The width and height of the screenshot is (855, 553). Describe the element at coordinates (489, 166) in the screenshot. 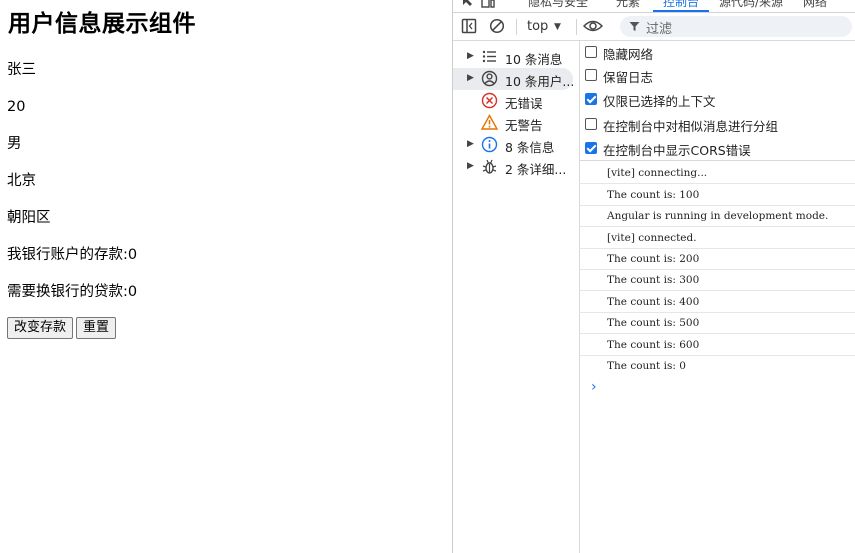

I see `bug-icon` at that location.